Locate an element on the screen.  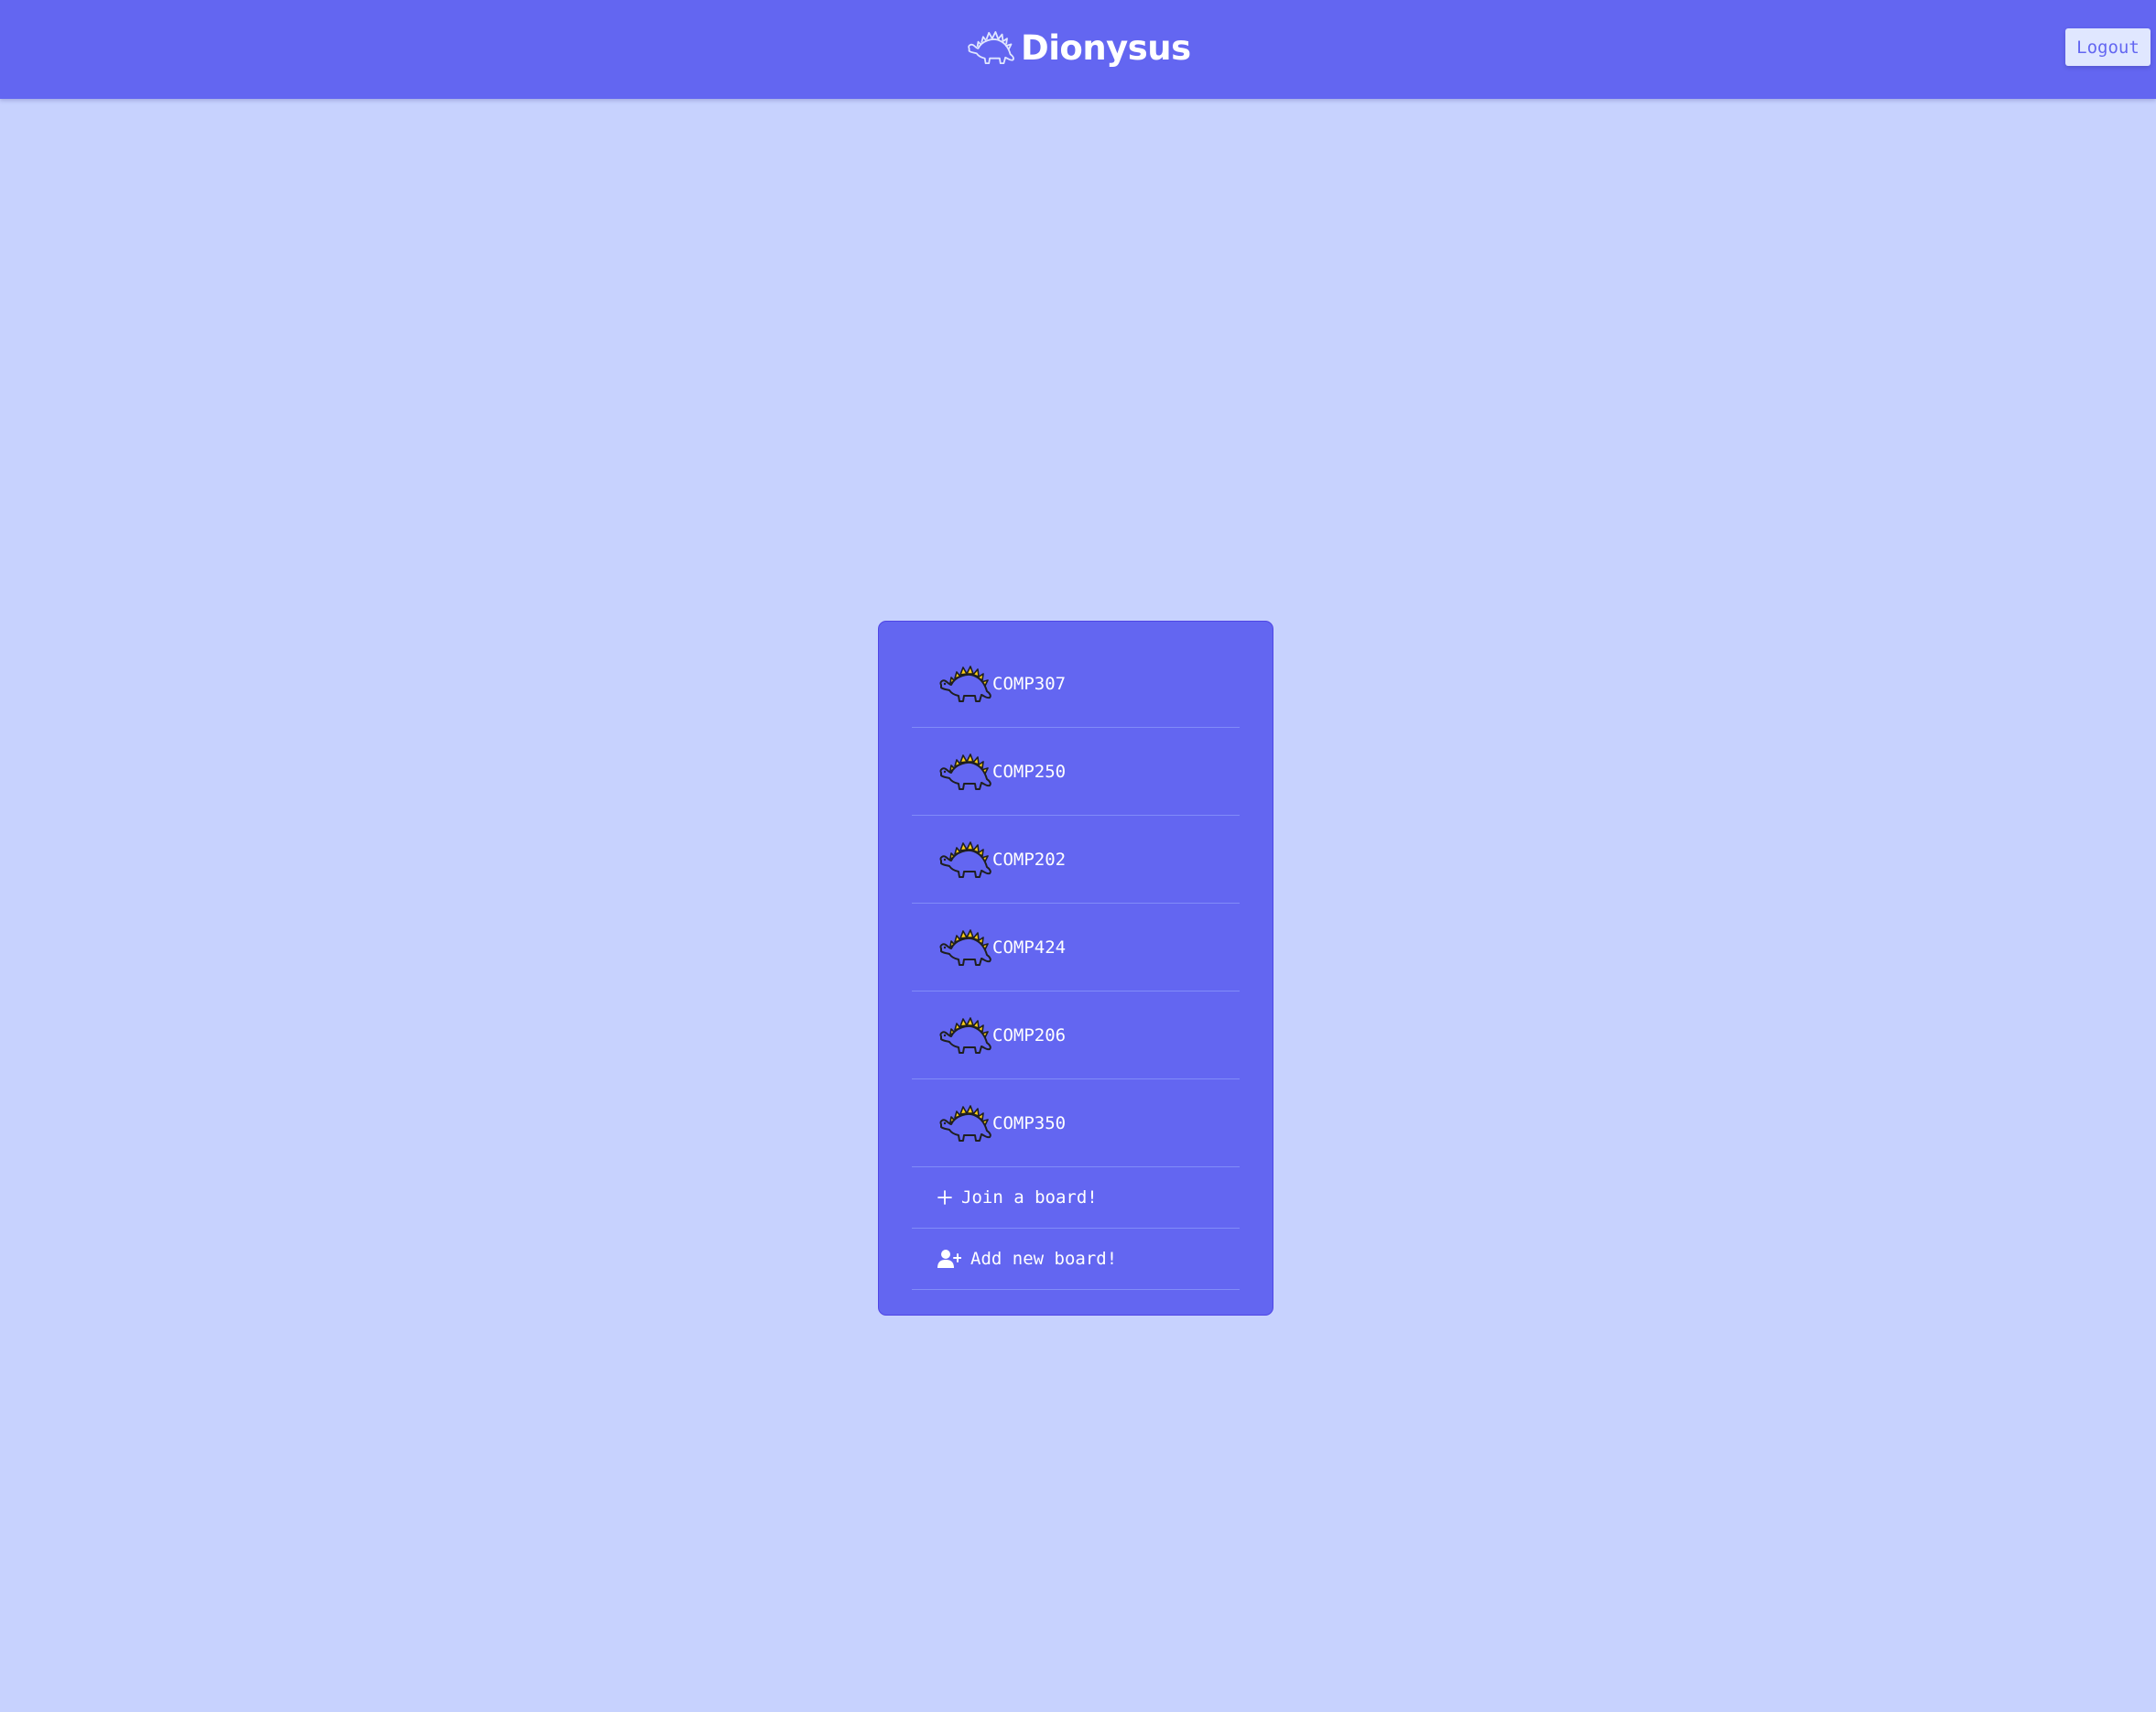
board-item-comp307: COMP307 is located at coordinates (1076, 684).